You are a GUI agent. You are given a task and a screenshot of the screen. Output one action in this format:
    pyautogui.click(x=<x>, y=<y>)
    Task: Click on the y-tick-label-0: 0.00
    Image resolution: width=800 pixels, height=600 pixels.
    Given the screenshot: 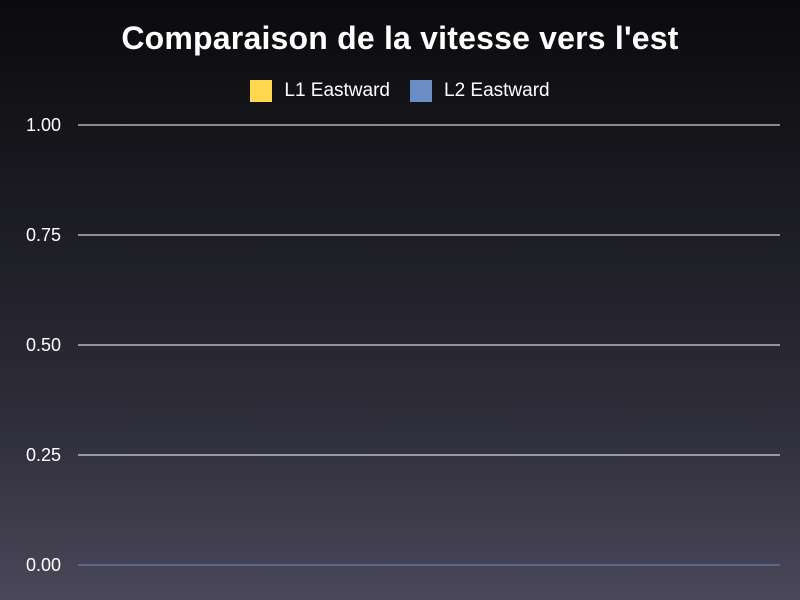 What is the action you would take?
    pyautogui.click(x=43, y=565)
    